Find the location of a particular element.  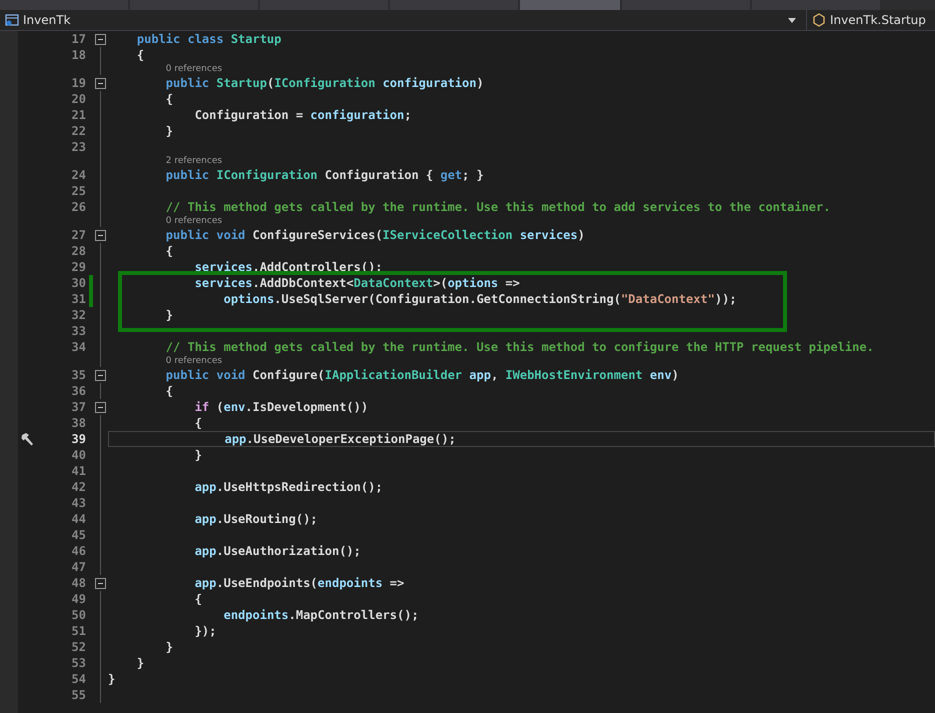

project-icon is located at coordinates (12, 20).